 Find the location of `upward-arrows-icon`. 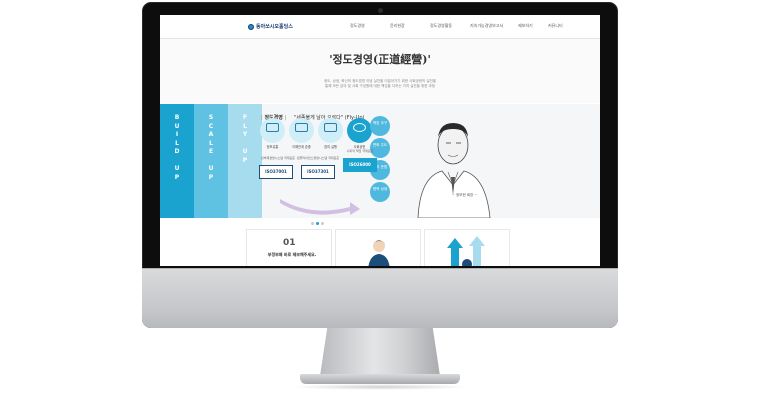

upward-arrows-icon is located at coordinates (466, 251).